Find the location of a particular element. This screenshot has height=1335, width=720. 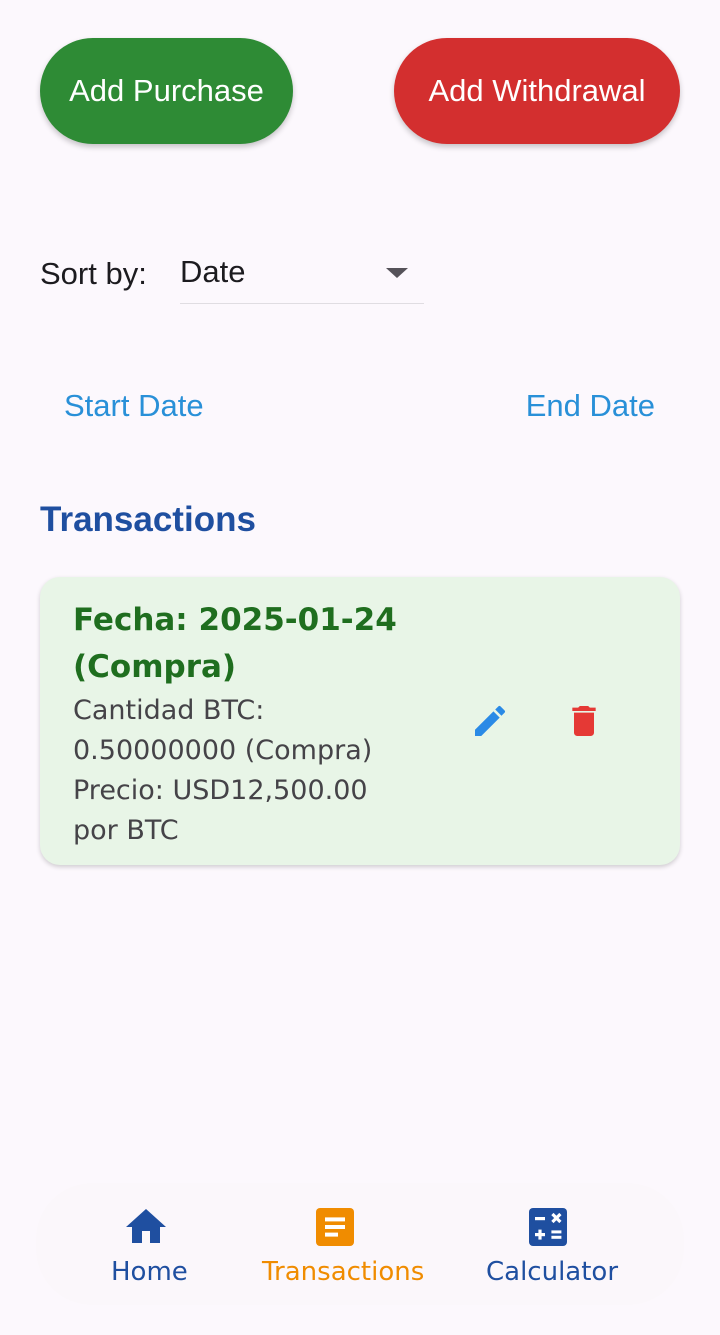

nav-item-calculator: Calculator is located at coordinates (580, 1244).